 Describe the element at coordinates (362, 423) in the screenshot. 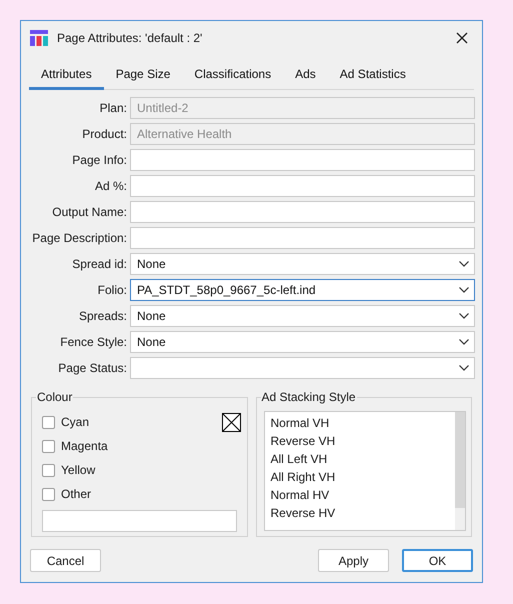

I see `list-item: Normal VH` at that location.